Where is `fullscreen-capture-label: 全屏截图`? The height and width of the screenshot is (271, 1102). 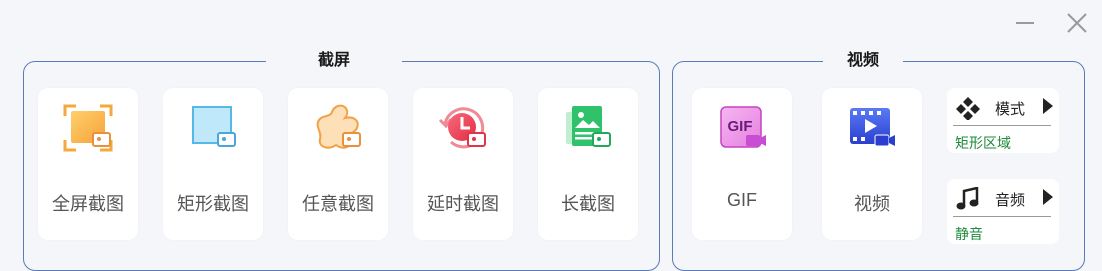
fullscreen-capture-label: 全屏截图 is located at coordinates (88, 204).